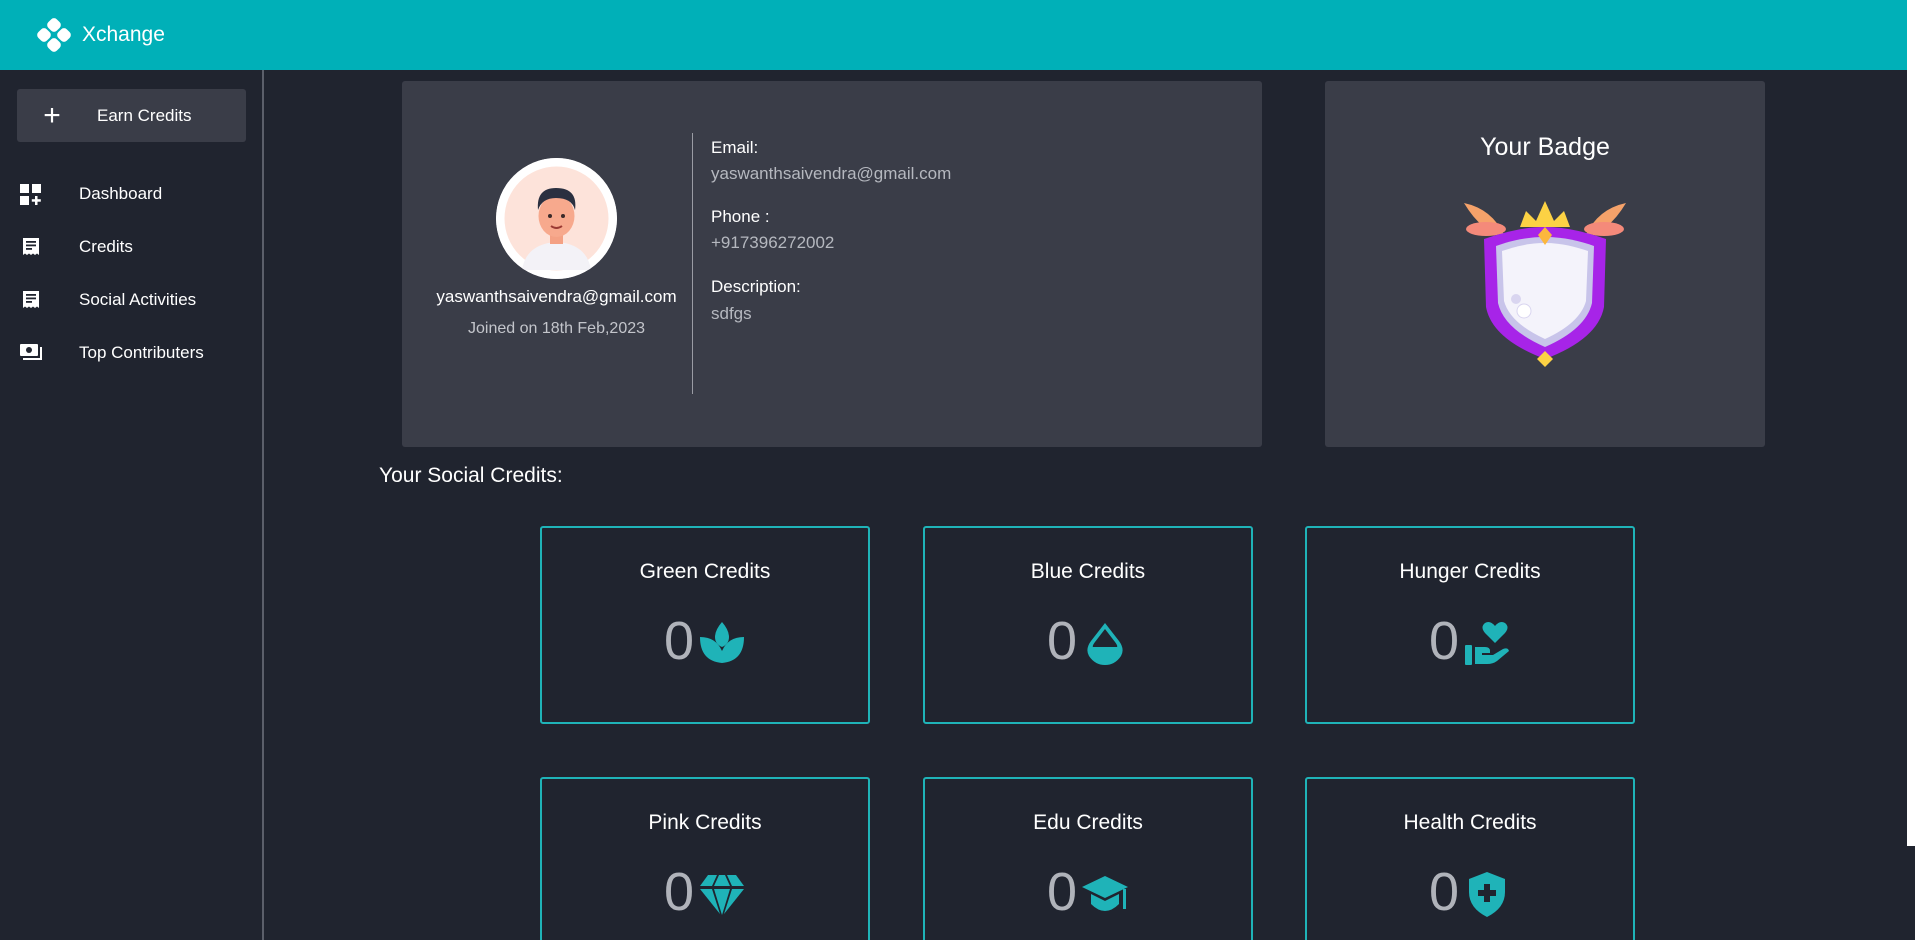 This screenshot has width=1915, height=940. Describe the element at coordinates (1911, 423) in the screenshot. I see `page-scrollbar` at that location.